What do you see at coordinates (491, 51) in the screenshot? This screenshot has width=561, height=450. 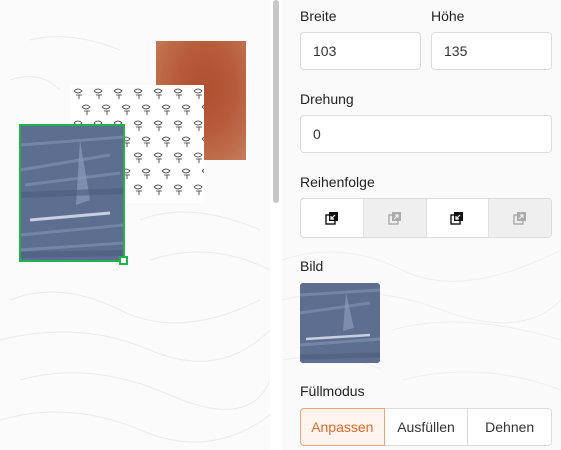 I see `height-input: 135` at bounding box center [491, 51].